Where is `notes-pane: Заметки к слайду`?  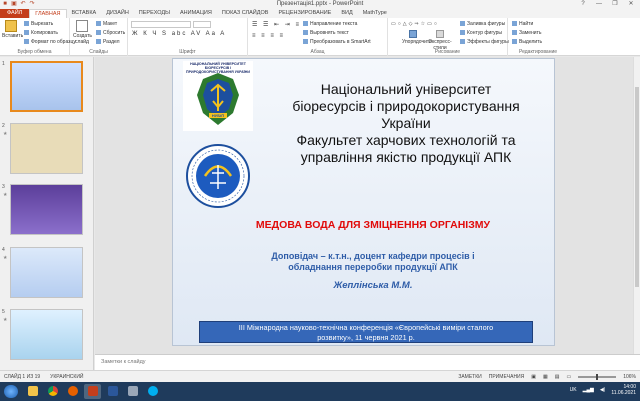
notes-pane: Заметки к слайду is located at coordinates (367, 362).